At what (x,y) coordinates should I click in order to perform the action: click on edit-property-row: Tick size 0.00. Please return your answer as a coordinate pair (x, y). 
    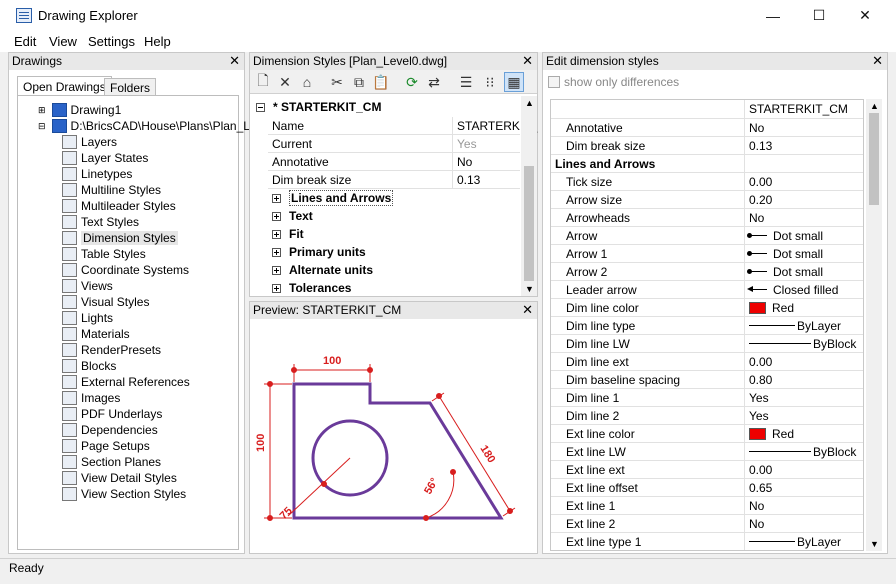
    Looking at the image, I should click on (707, 181).